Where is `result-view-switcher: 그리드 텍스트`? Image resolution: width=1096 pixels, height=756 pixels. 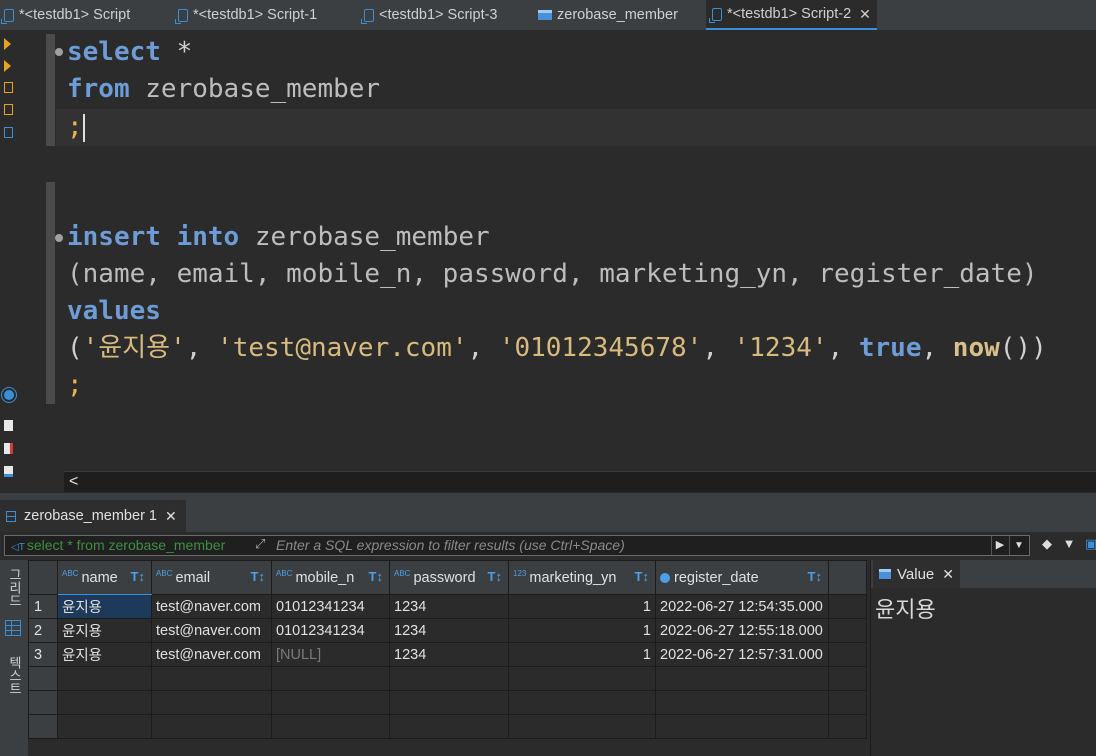
result-view-switcher: 그리드 텍스트 is located at coordinates (14, 658).